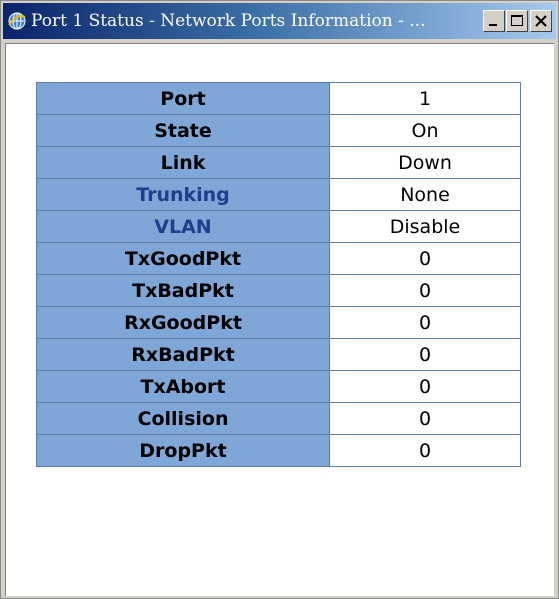 This screenshot has width=559, height=599. Describe the element at coordinates (425, 194) in the screenshot. I see `row-value: None` at that location.